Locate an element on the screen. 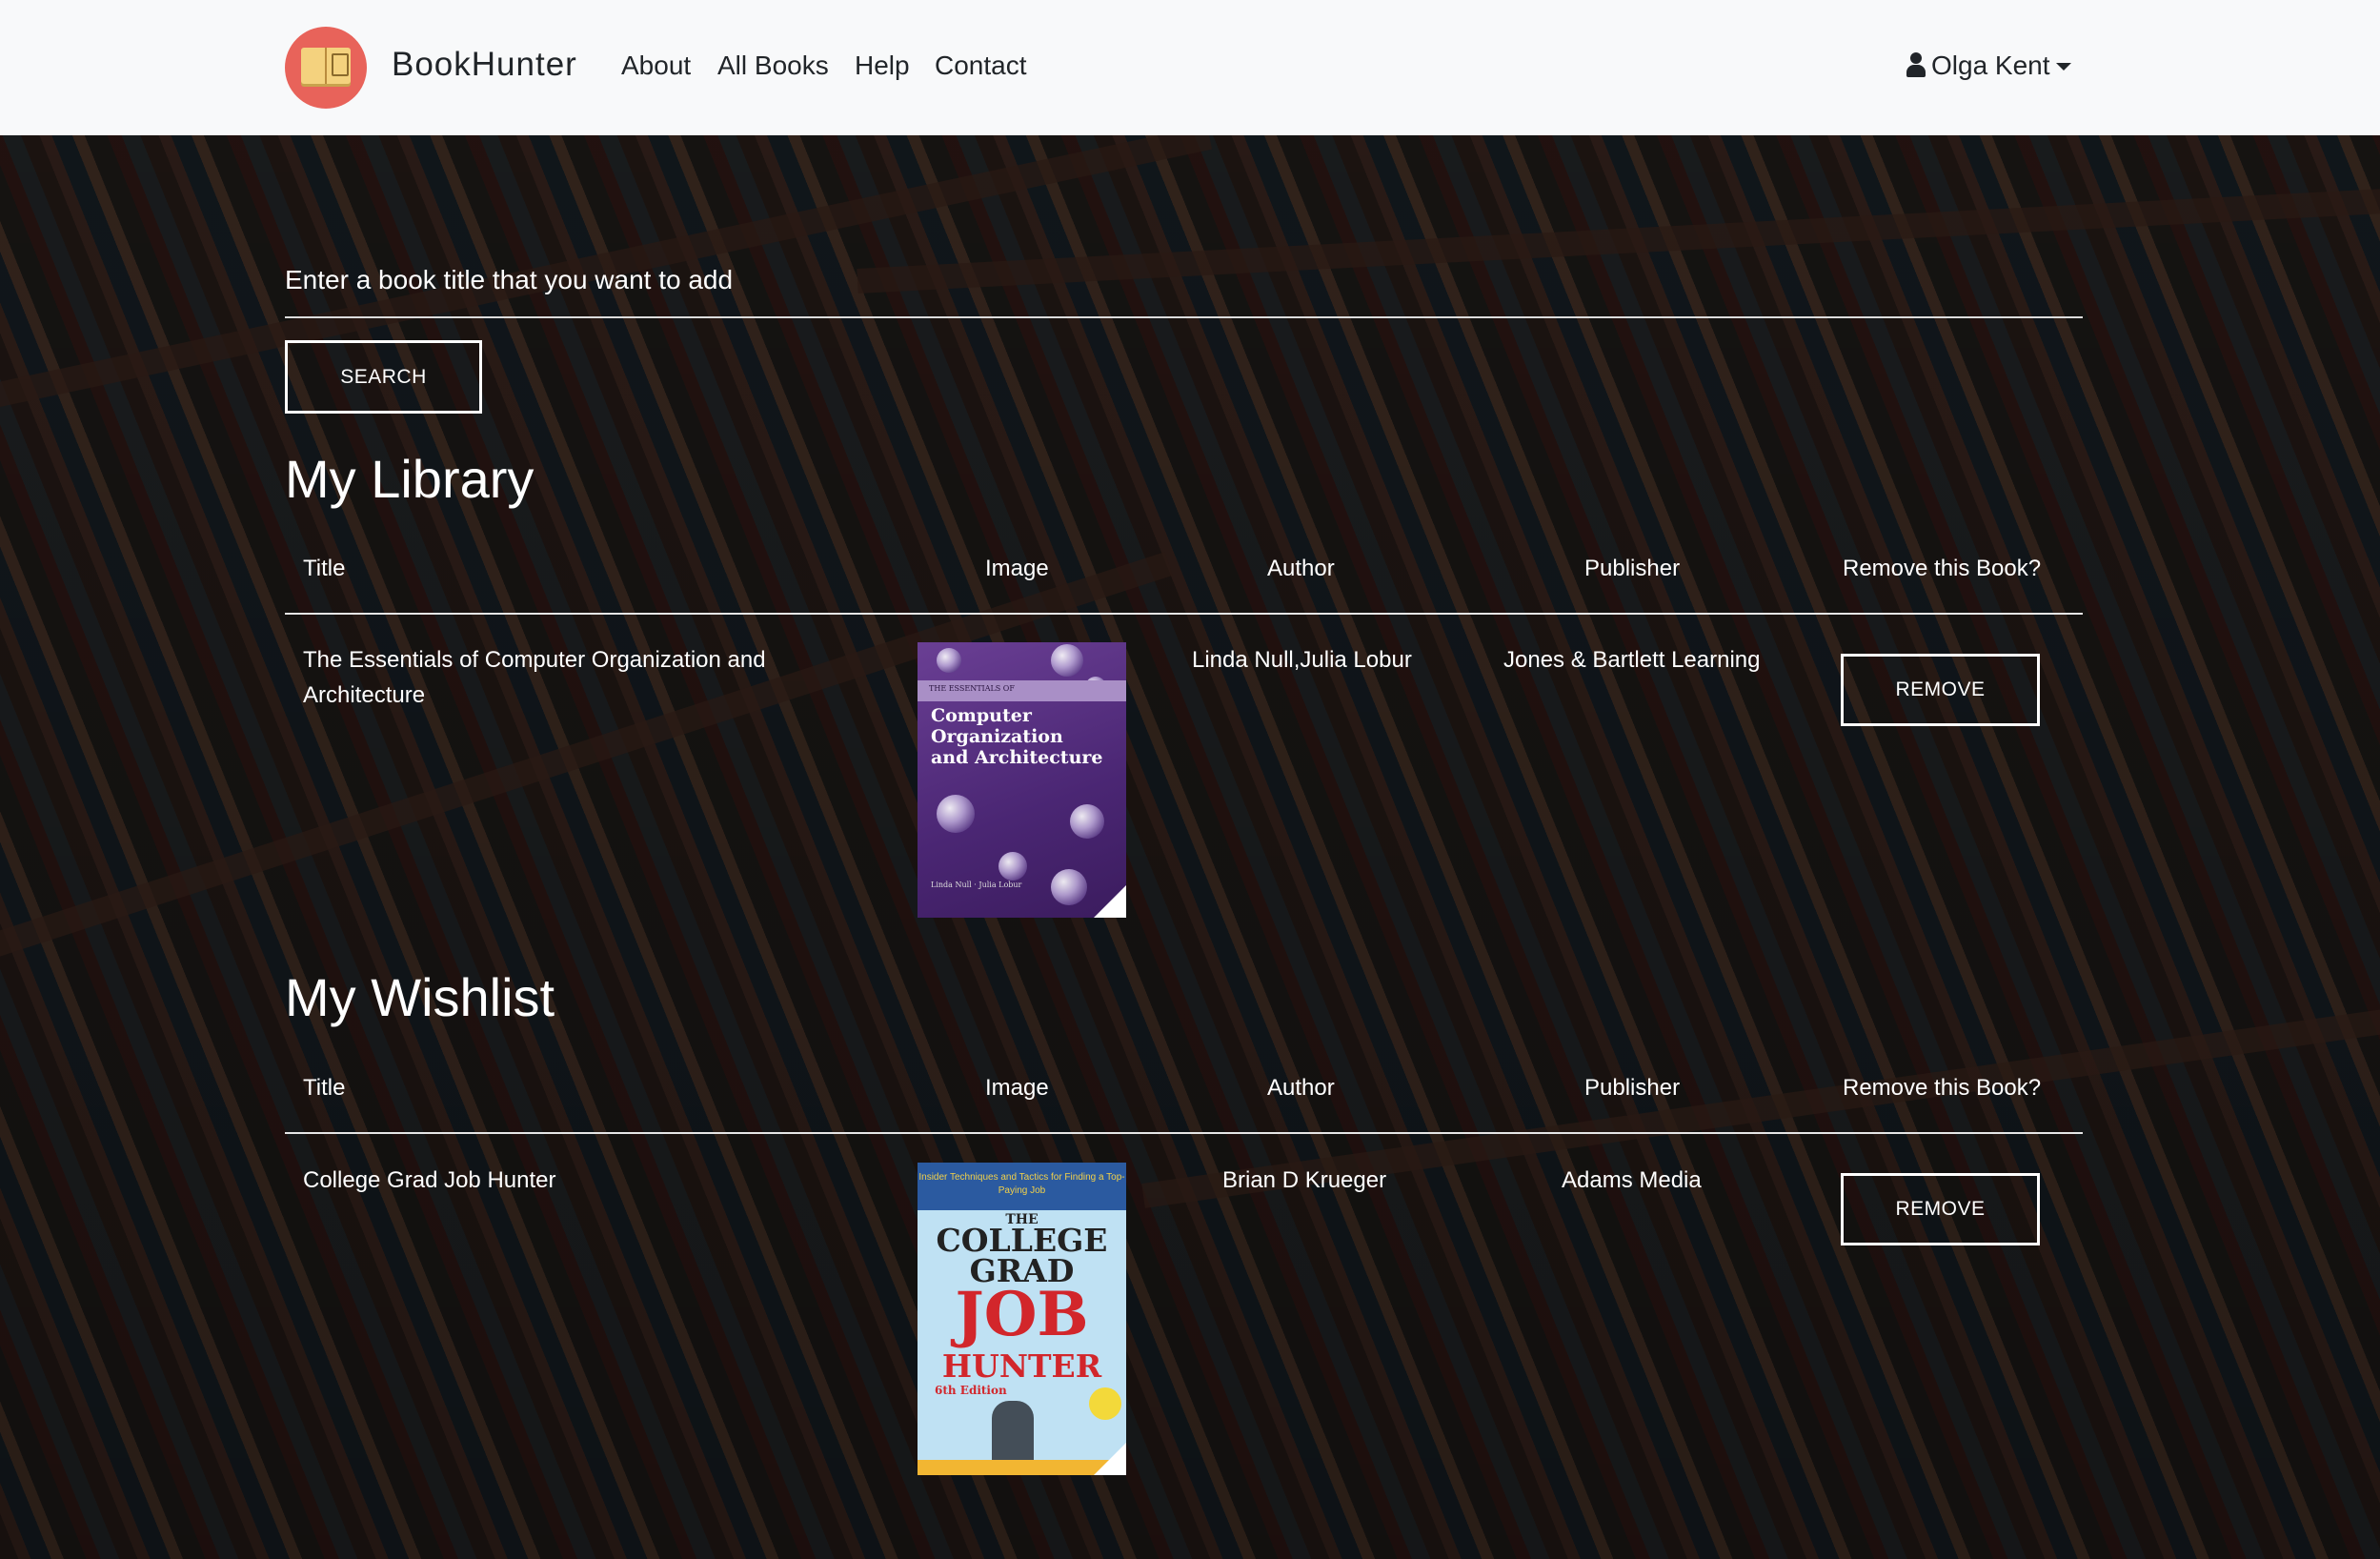 This screenshot has height=1559, width=2380. user-menu: Olga Kent is located at coordinates (1978, 66).